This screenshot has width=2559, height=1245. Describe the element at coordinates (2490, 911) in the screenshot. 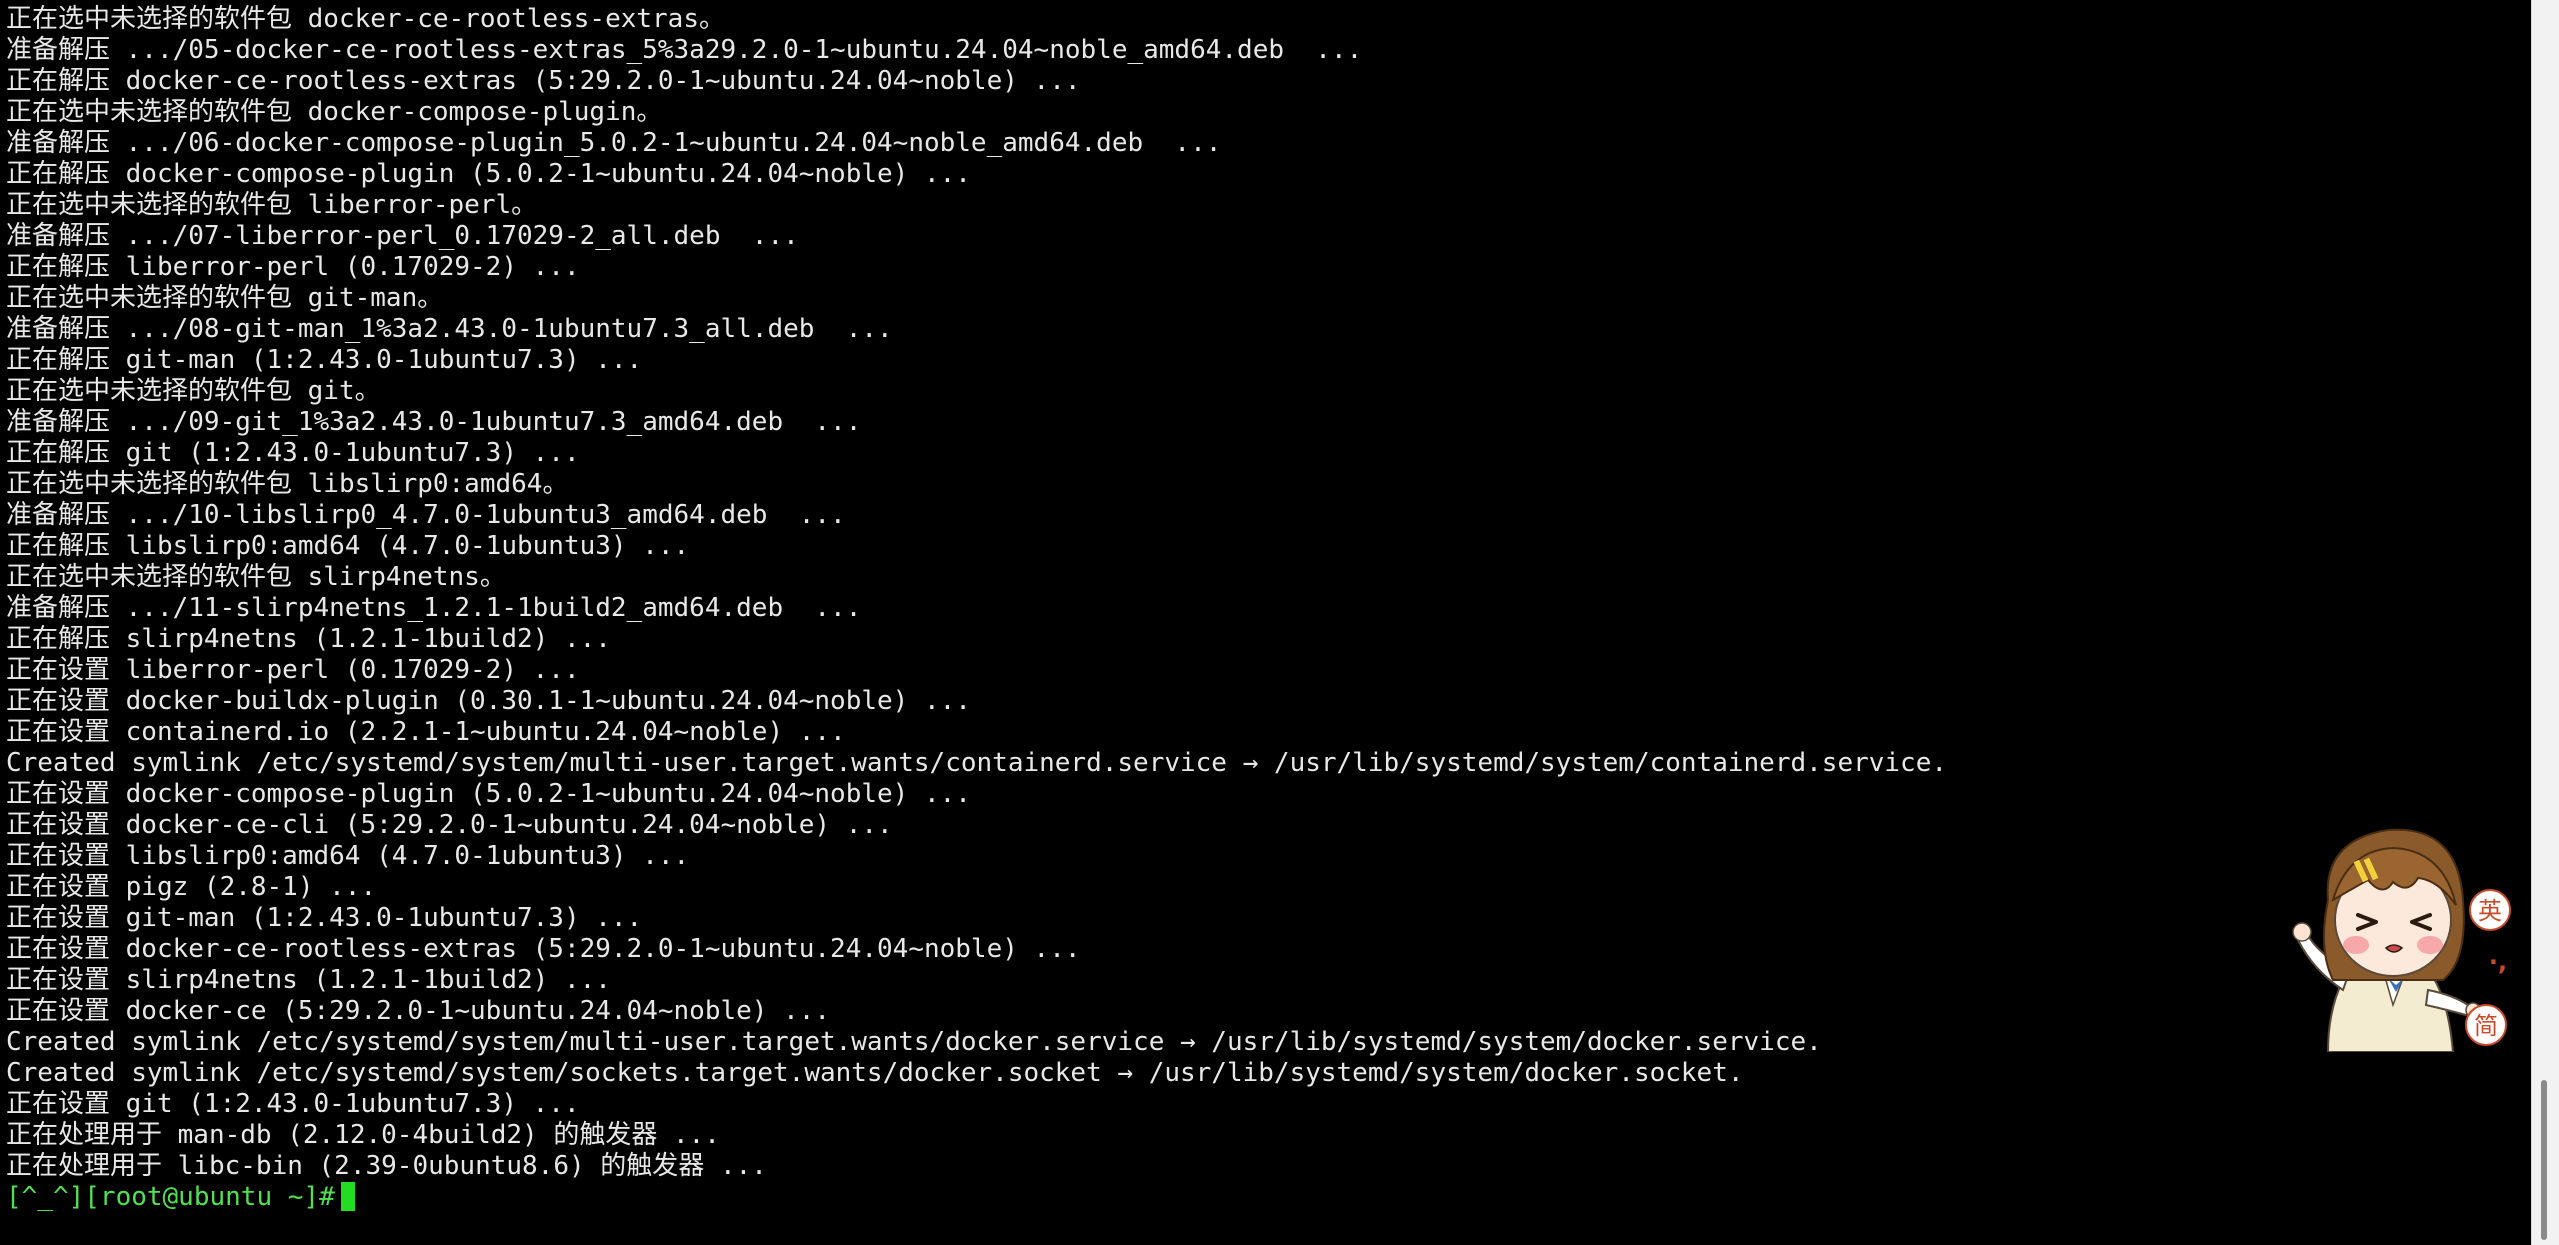

I see `ime-mode-label: 英` at that location.